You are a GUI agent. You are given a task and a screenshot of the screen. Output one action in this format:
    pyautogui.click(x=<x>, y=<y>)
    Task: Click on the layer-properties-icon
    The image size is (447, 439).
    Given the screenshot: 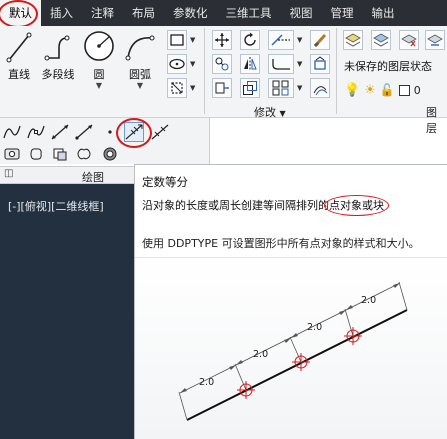 What is the action you would take?
    pyautogui.click(x=353, y=40)
    